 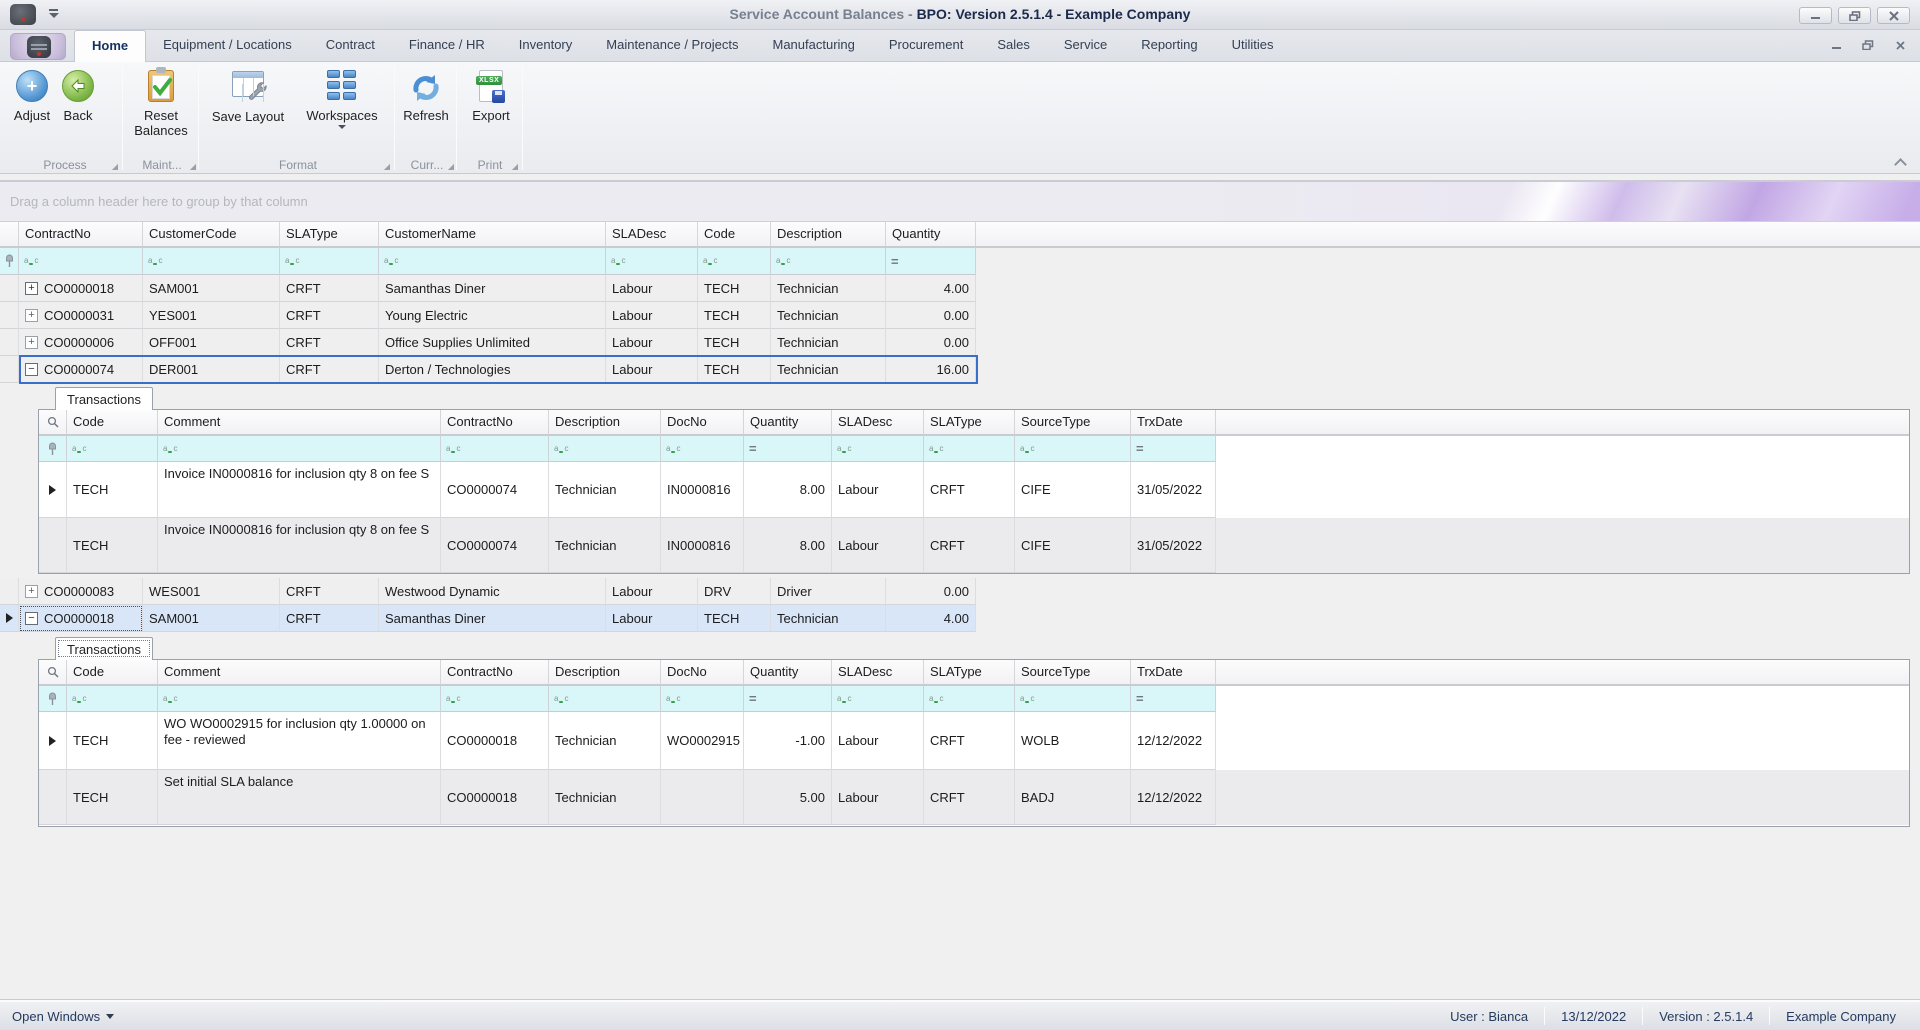 What do you see at coordinates (492, 234) in the screenshot?
I see `column-header-customername: CustomerName` at bounding box center [492, 234].